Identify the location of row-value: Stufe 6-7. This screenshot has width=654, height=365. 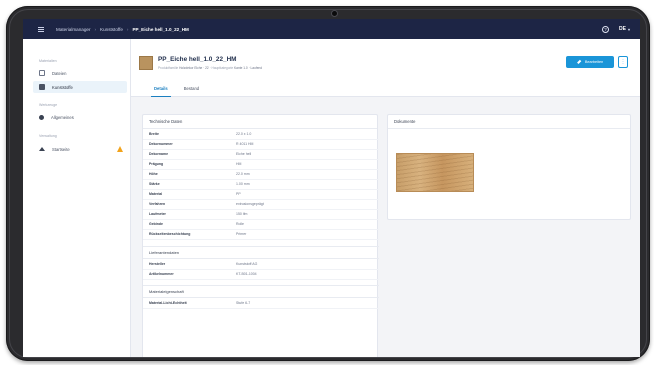
(243, 303).